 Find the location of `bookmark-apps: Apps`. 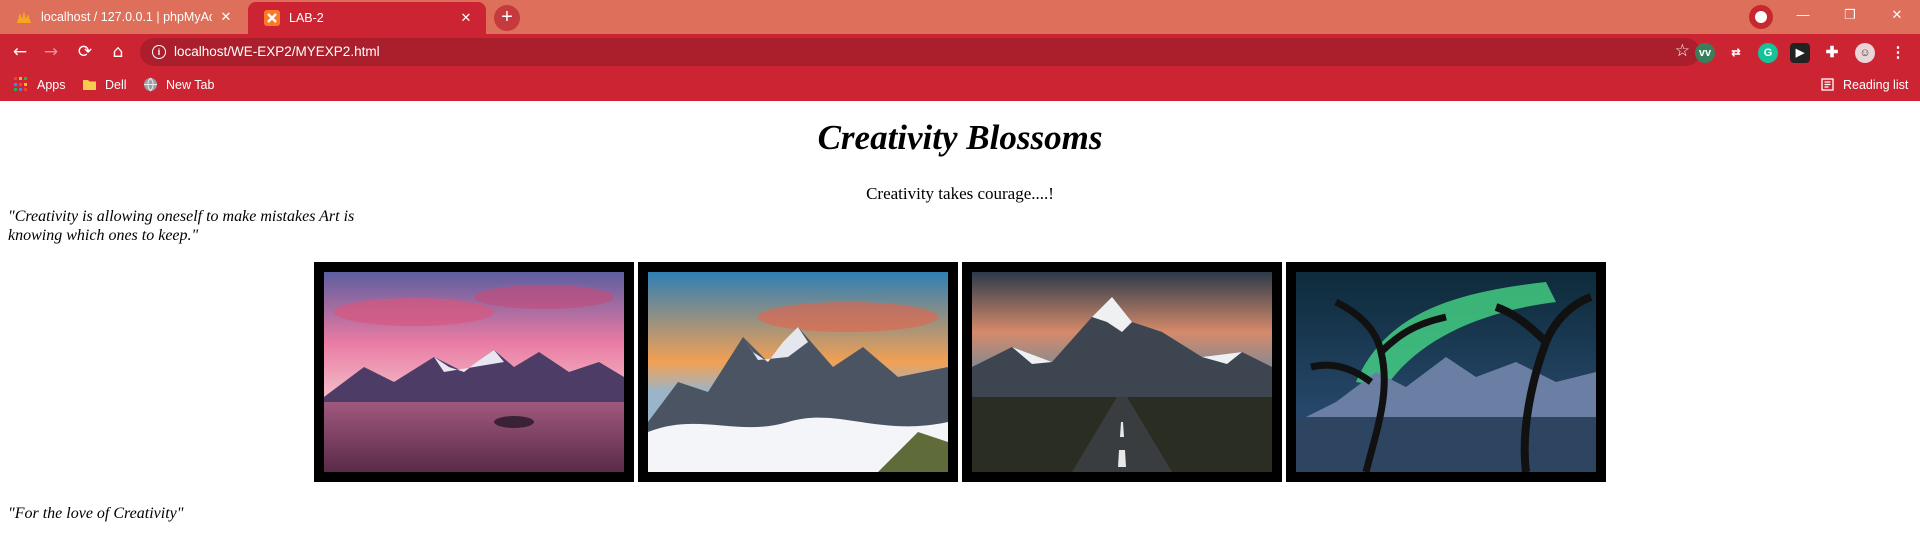

bookmark-apps: Apps is located at coordinates (40, 84).